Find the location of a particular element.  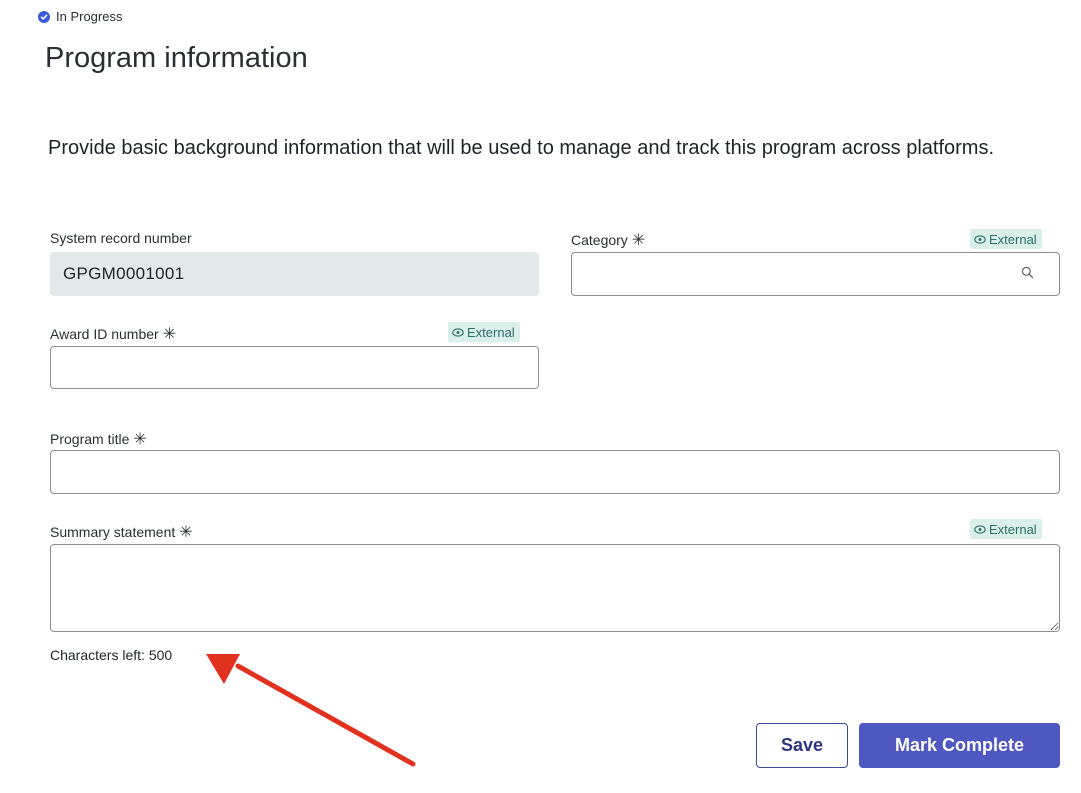

system-record-number-label: System record number is located at coordinates (121, 238).